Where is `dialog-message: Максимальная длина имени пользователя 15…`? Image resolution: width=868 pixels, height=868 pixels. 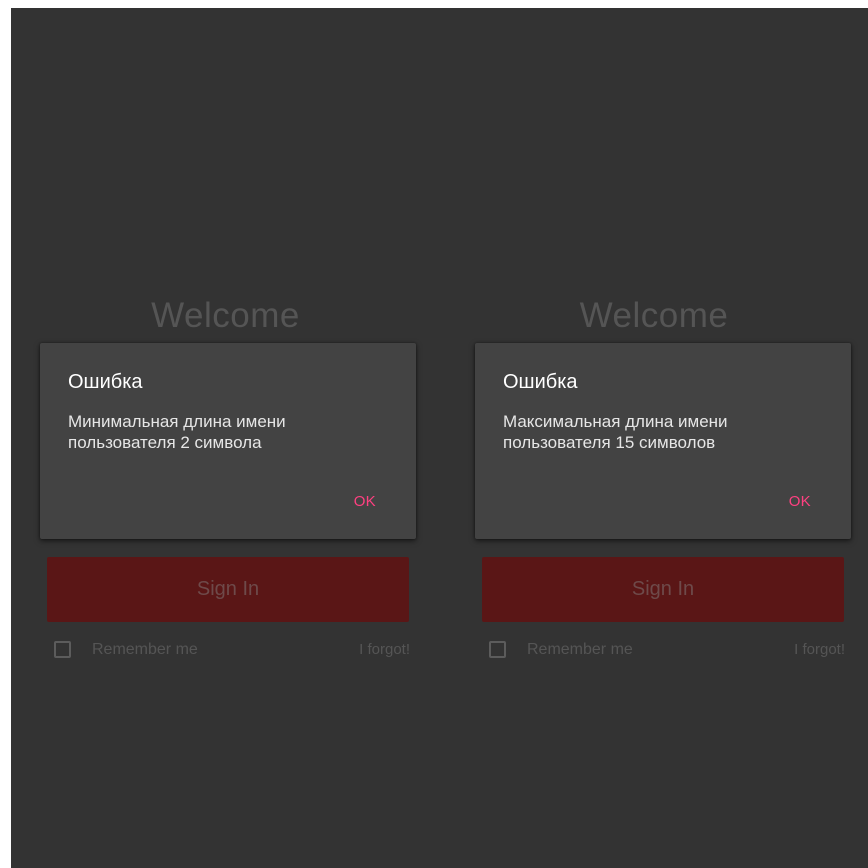
dialog-message: Максимальная длина имени пользователя 15… is located at coordinates (615, 432).